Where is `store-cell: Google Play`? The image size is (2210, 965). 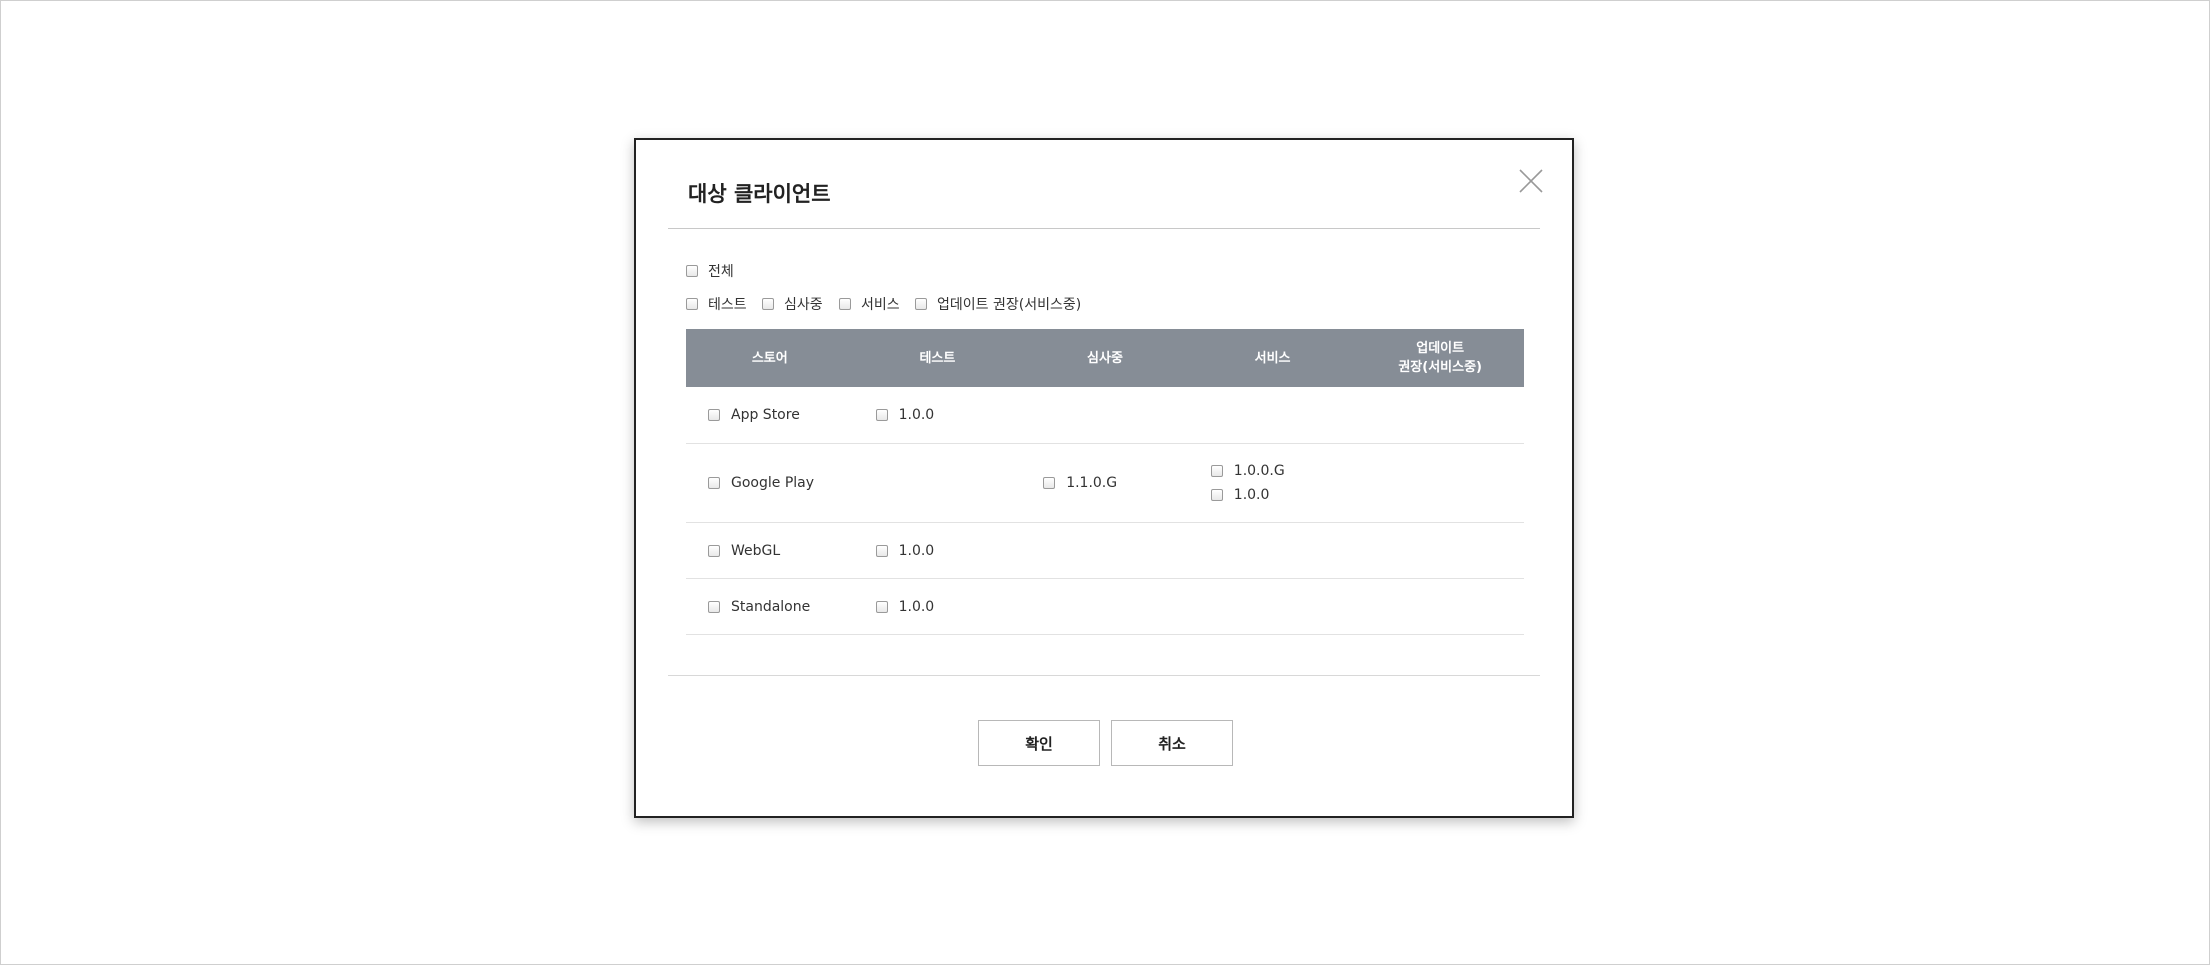 store-cell: Google Play is located at coordinates (770, 483).